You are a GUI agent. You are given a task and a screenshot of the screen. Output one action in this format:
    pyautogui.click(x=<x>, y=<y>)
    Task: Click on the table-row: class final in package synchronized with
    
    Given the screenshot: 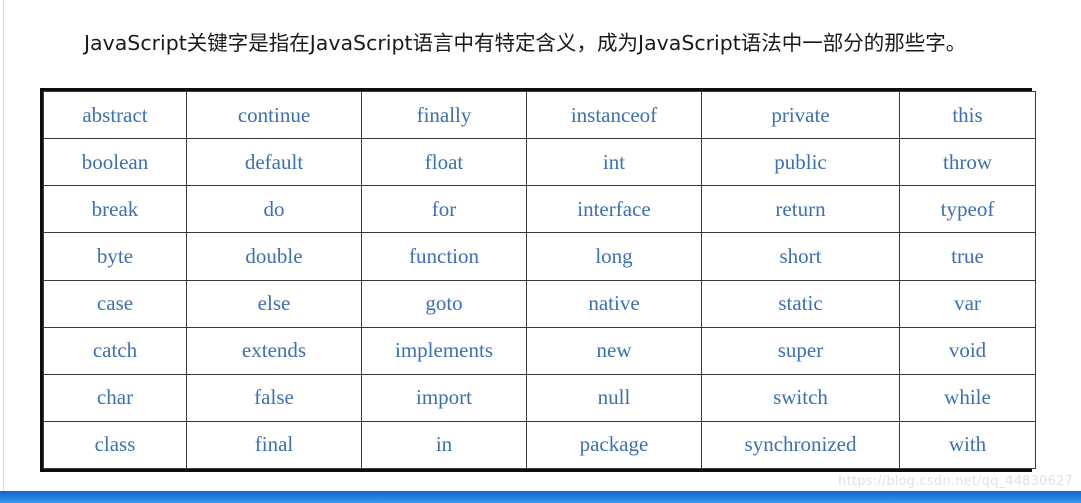 What is the action you would take?
    pyautogui.click(x=539, y=445)
    